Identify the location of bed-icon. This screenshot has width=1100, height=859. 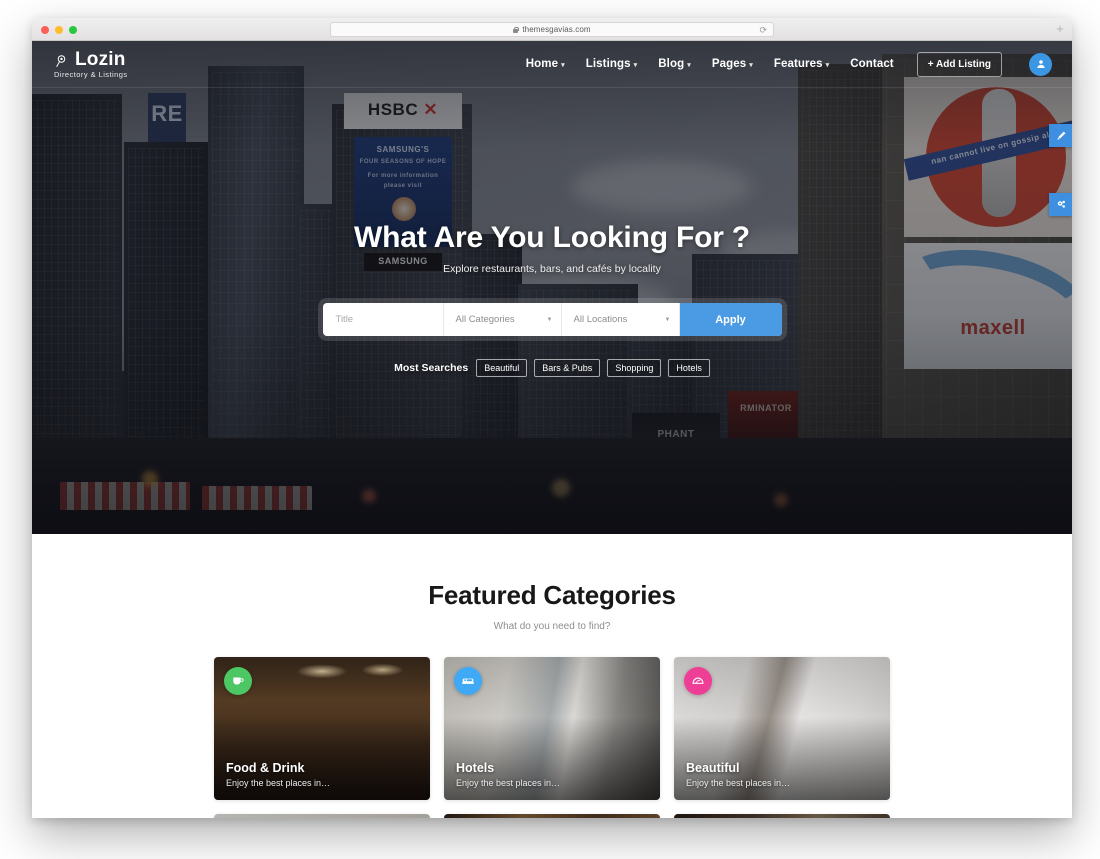
(468, 681).